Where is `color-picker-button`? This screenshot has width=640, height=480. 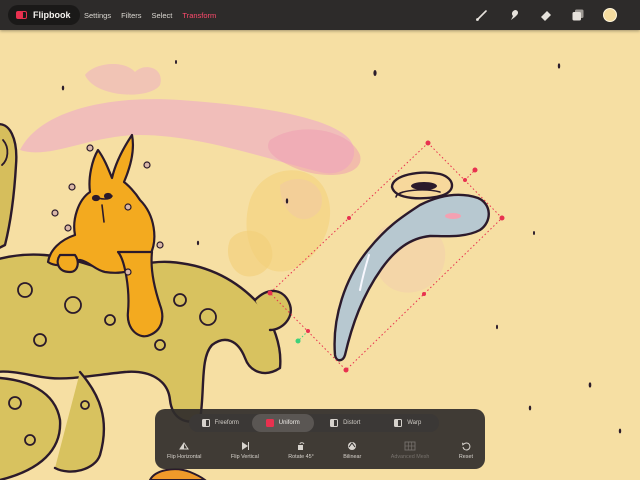 color-picker-button is located at coordinates (610, 15).